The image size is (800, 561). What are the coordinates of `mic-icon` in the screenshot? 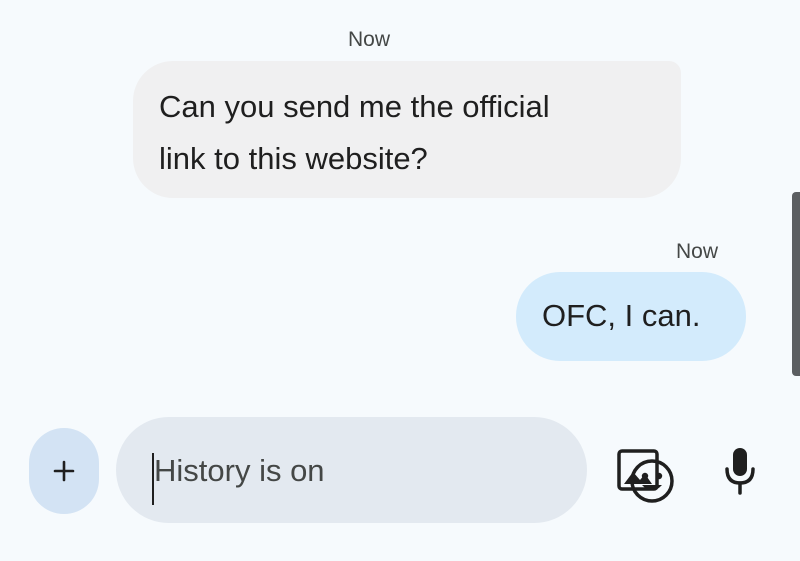 It's located at (740, 471).